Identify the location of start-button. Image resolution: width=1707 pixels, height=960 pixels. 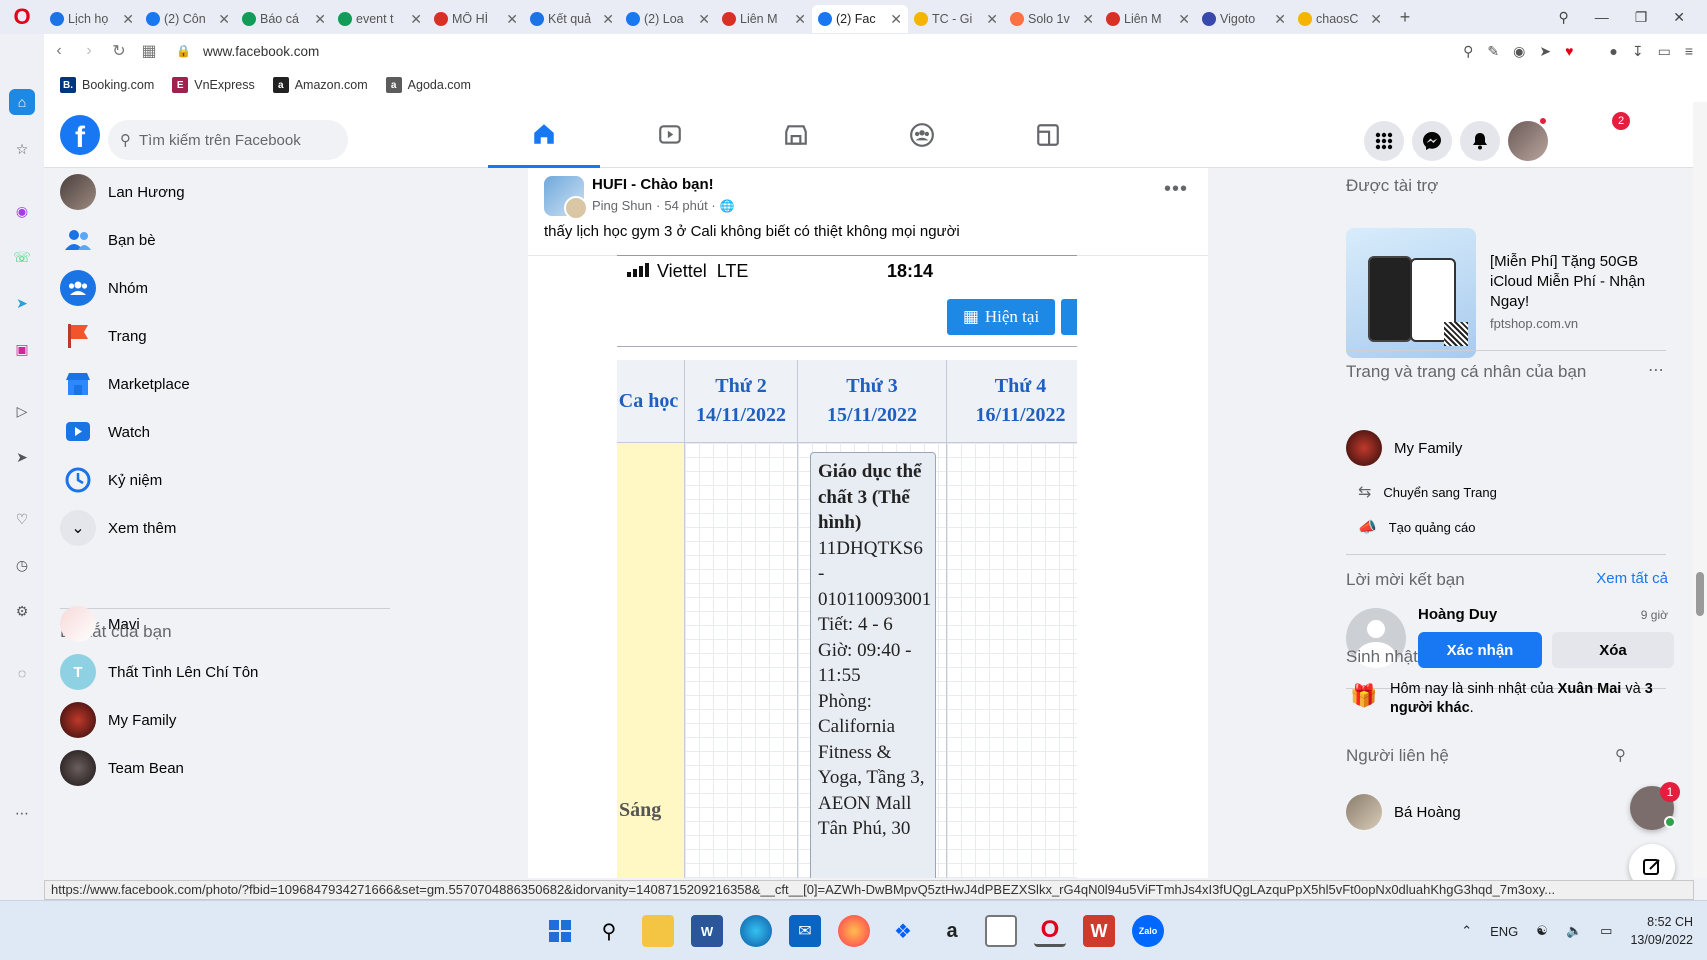
(560, 931).